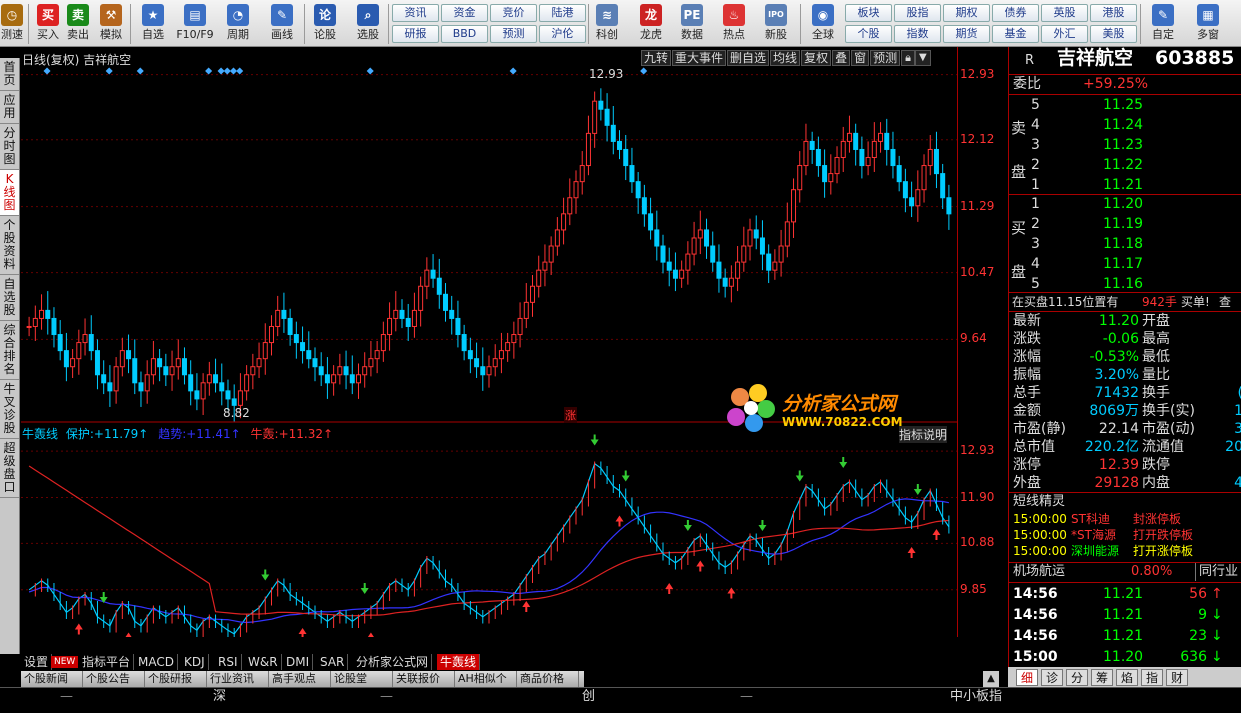 The image size is (1241, 713). What do you see at coordinates (748, 58) in the screenshot?
I see `chart-tool-2: 删自选` at bounding box center [748, 58].